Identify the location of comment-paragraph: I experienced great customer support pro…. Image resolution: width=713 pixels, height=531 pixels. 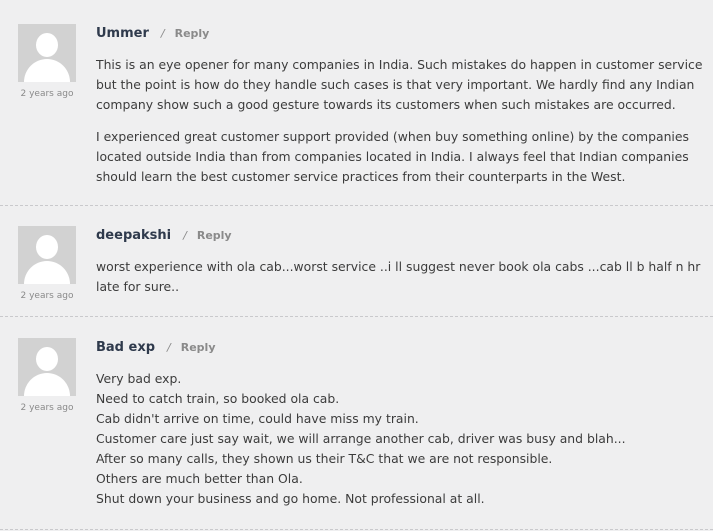
(392, 156).